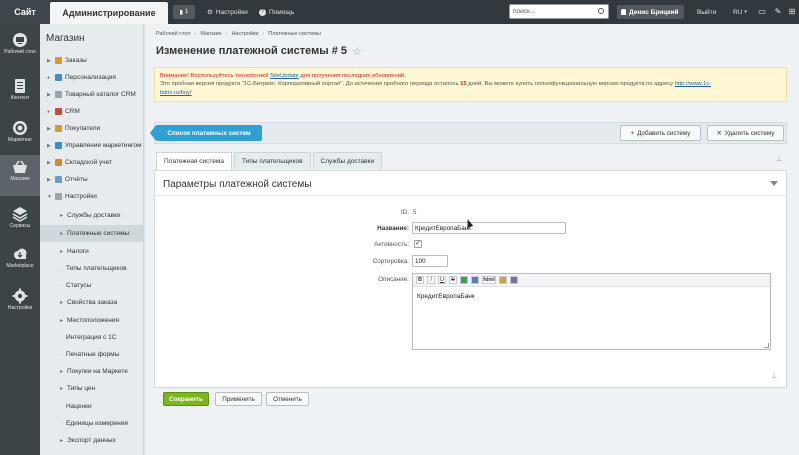  Describe the element at coordinates (272, 160) in the screenshot. I see `tab-payer-types: Типы плательщиков` at that location.